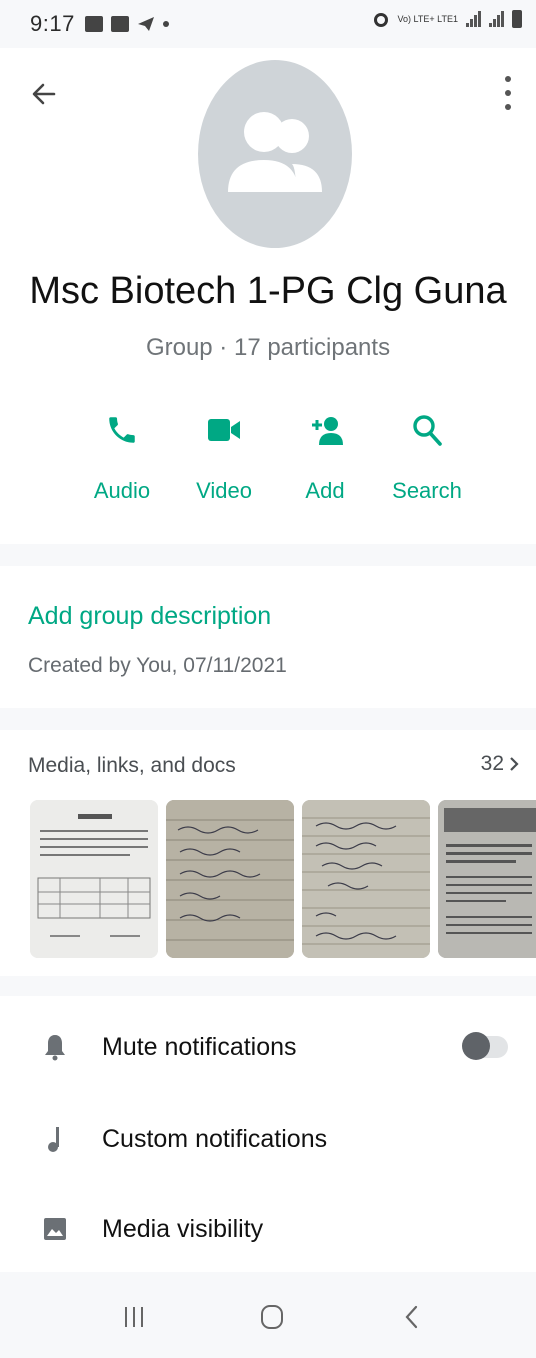  I want to click on video-camera-icon, so click(224, 430).